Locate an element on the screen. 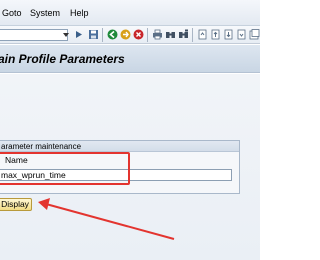  title-bar: ain Profile Parameters is located at coordinates (130, 59).